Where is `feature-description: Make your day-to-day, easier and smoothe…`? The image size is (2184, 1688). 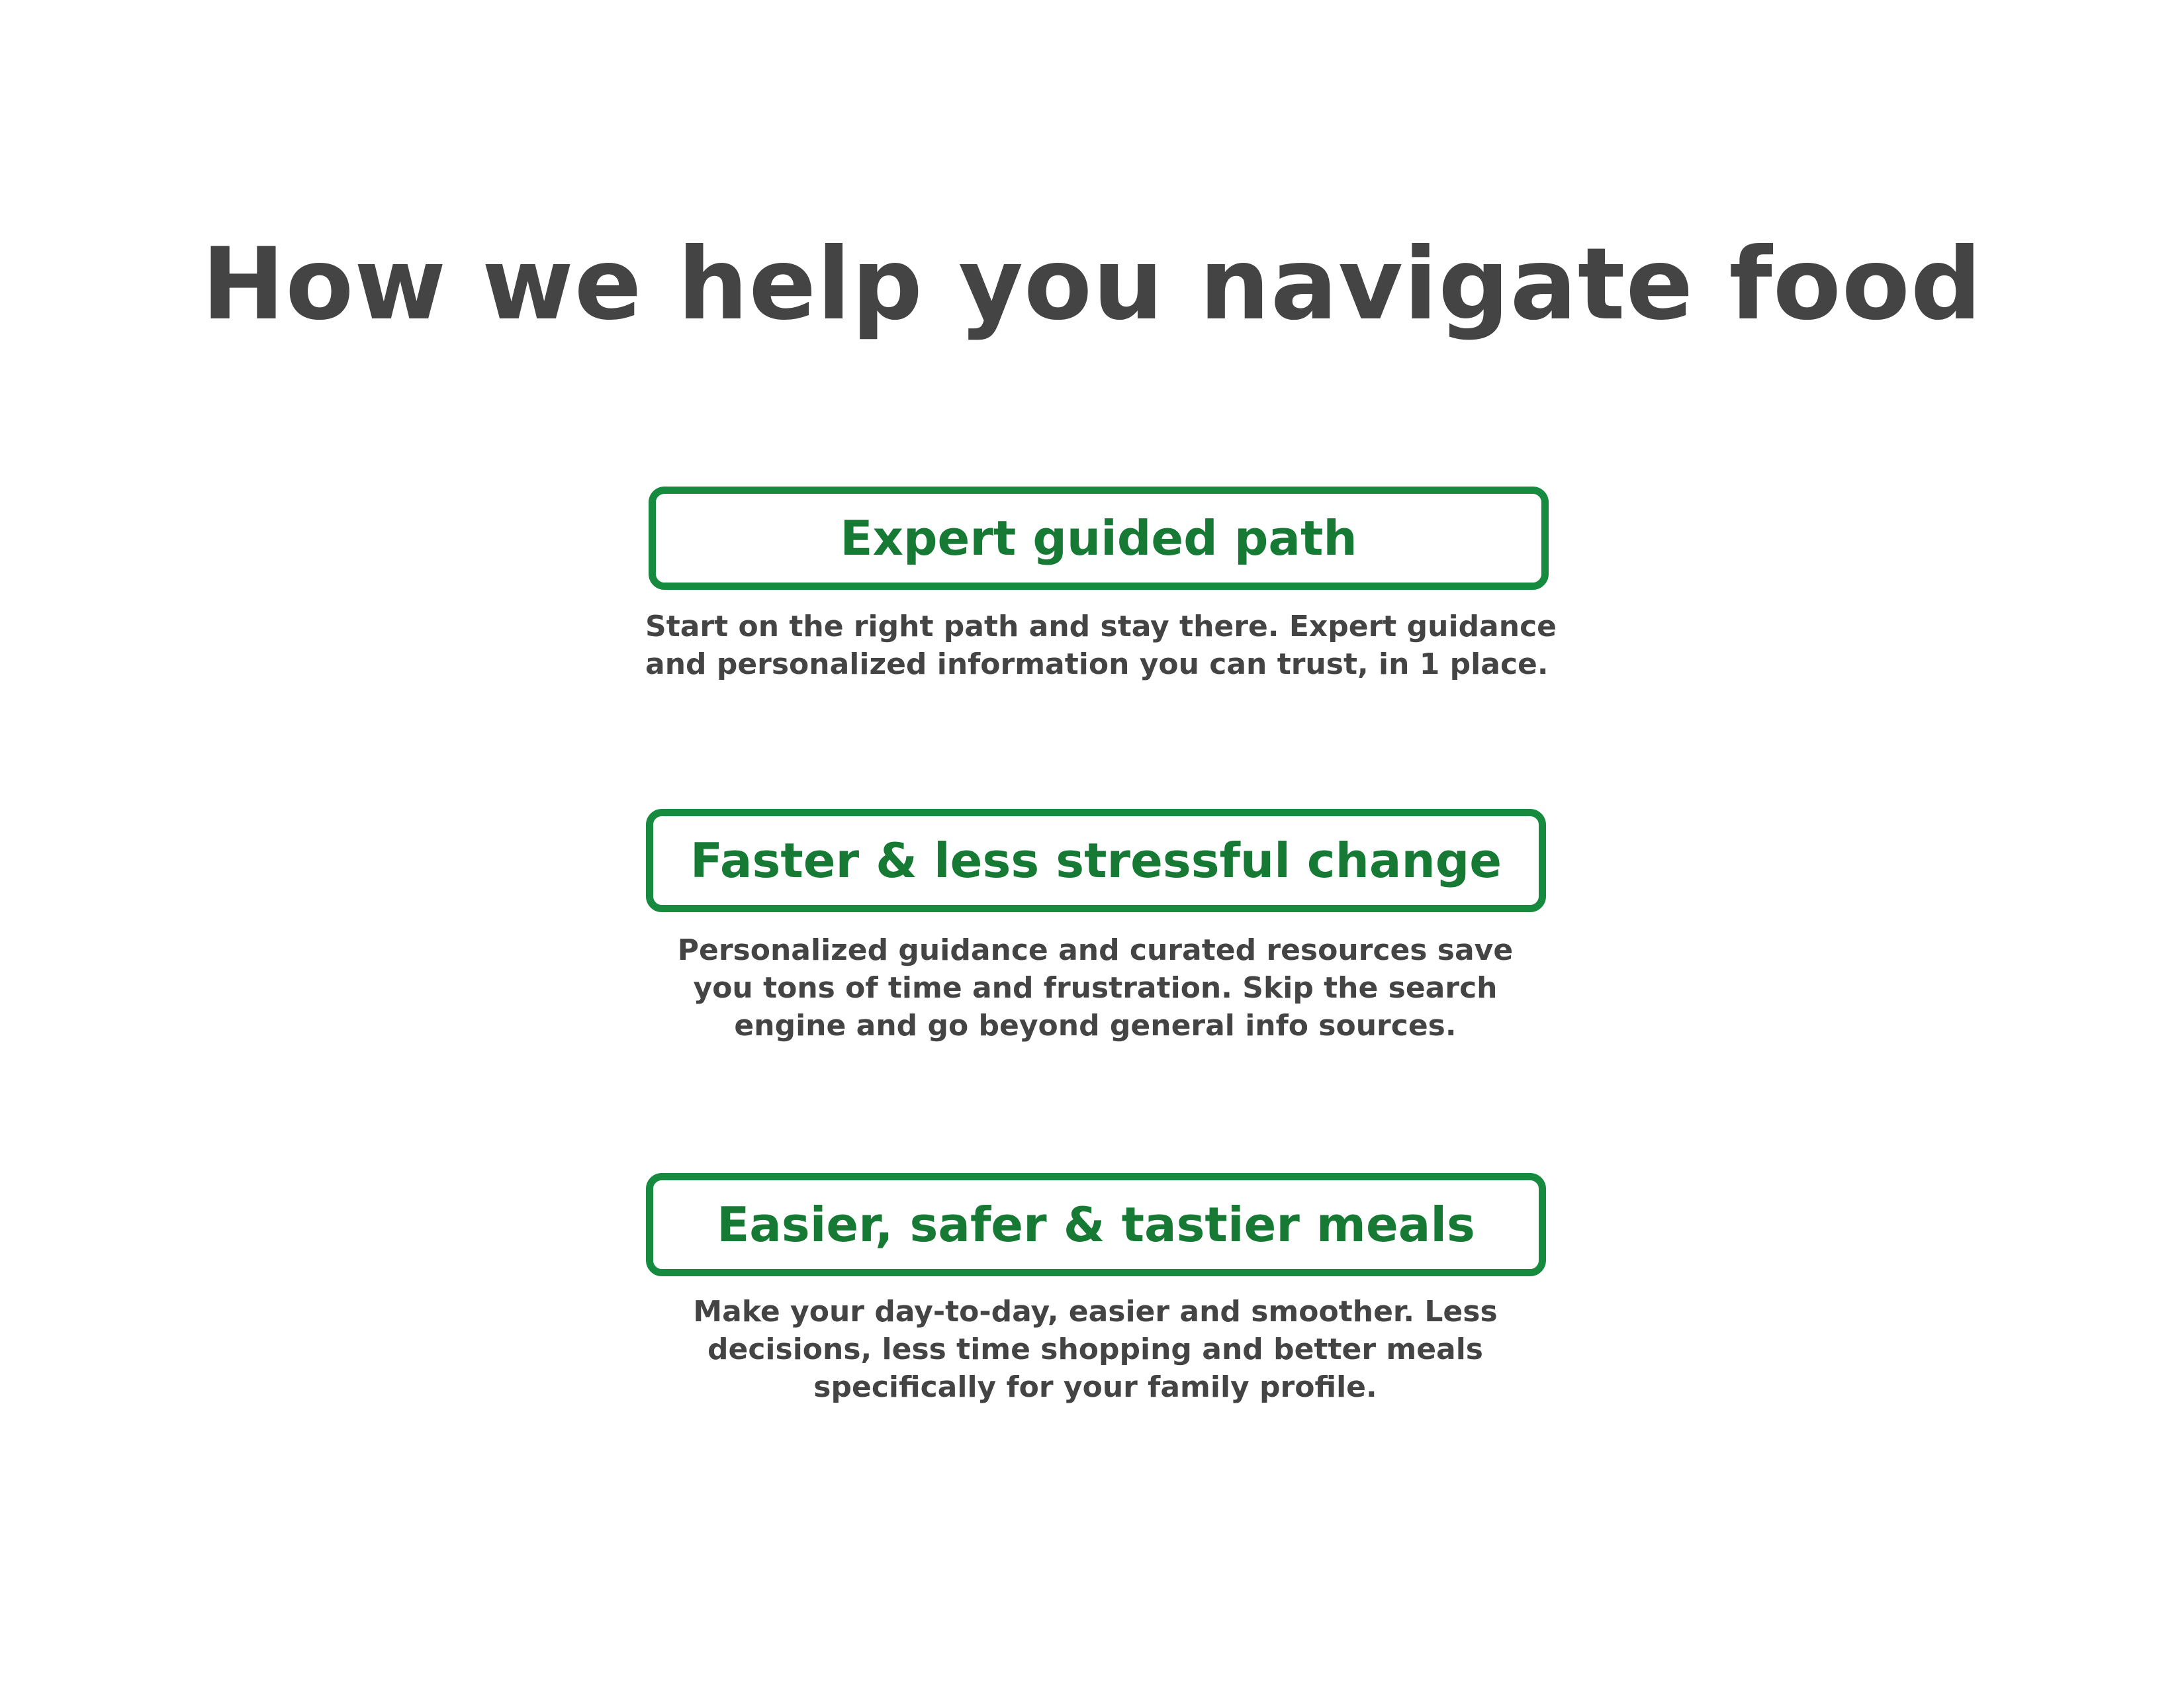
feature-description: Make your day-to-day, easier and smoothe… is located at coordinates (1095, 1349).